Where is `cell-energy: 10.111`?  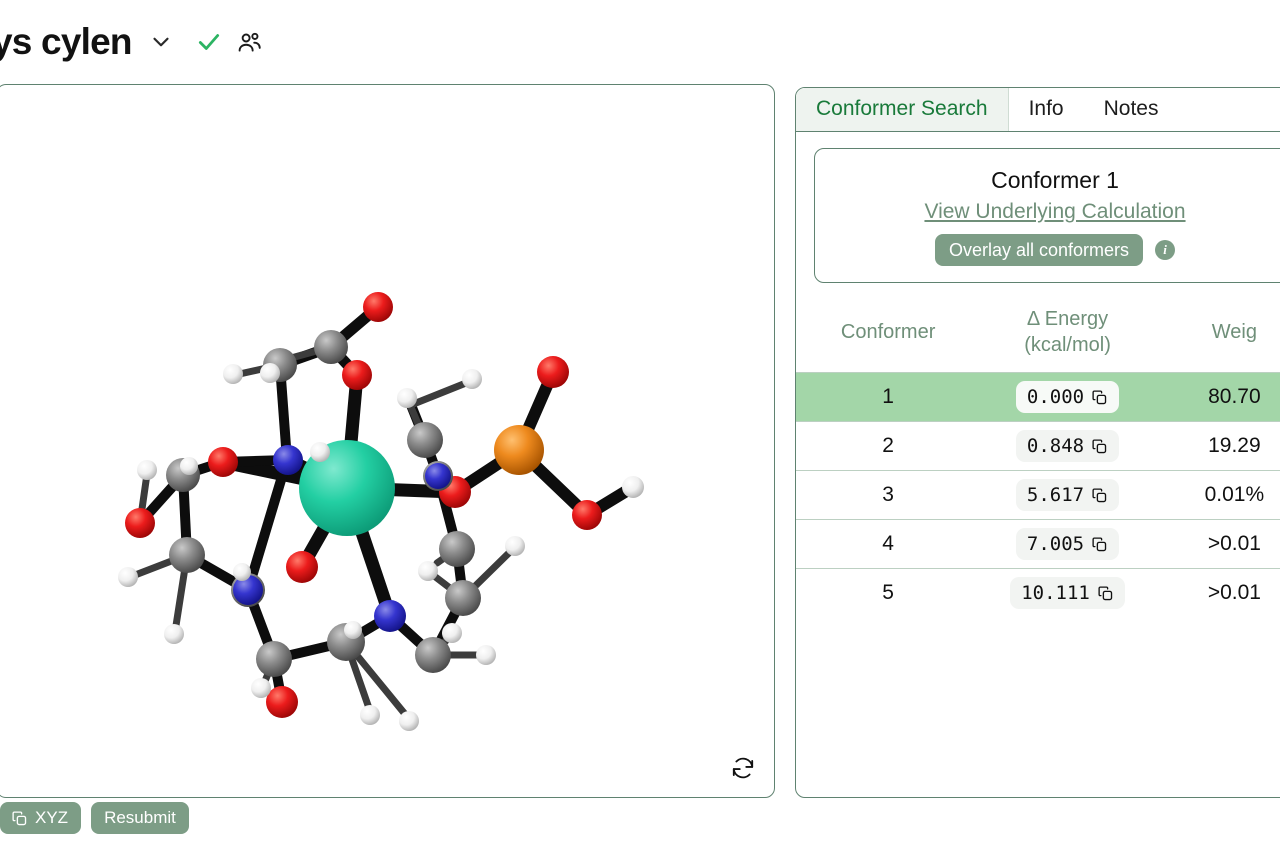 cell-energy: 10.111 is located at coordinates (1067, 593).